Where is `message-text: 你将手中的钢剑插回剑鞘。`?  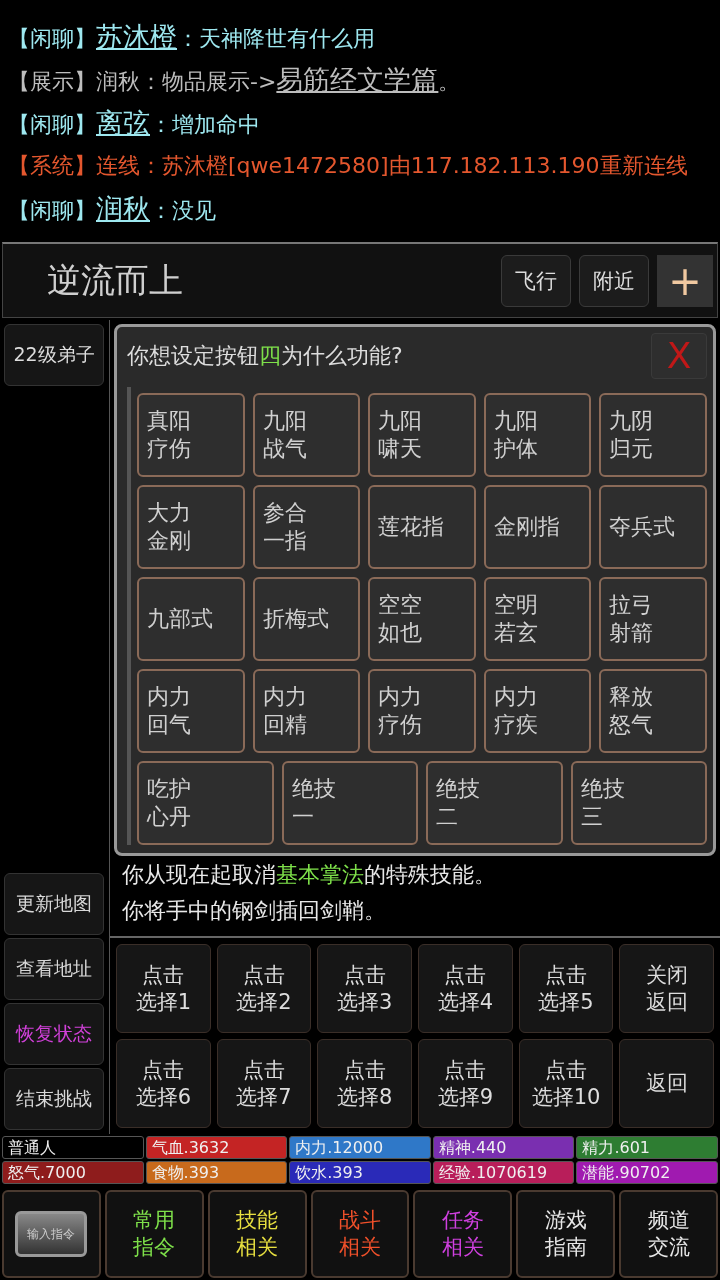
message-text: 你将手中的钢剑插回剑鞘。 is located at coordinates (254, 911).